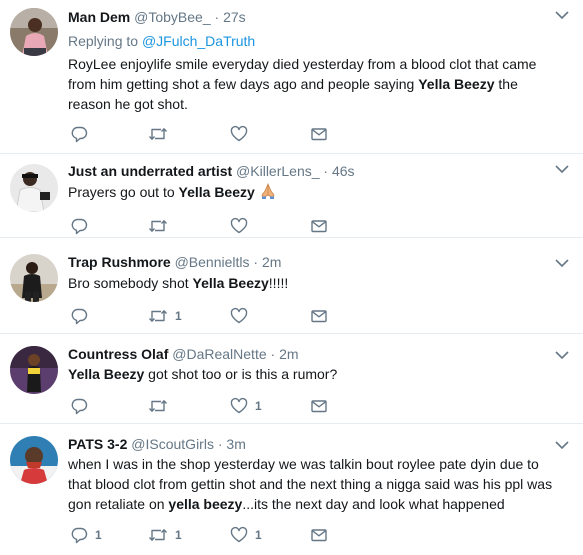 The width and height of the screenshot is (583, 555). Describe the element at coordinates (277, 171) in the screenshot. I see `user-handle: @KillerLens_` at that location.